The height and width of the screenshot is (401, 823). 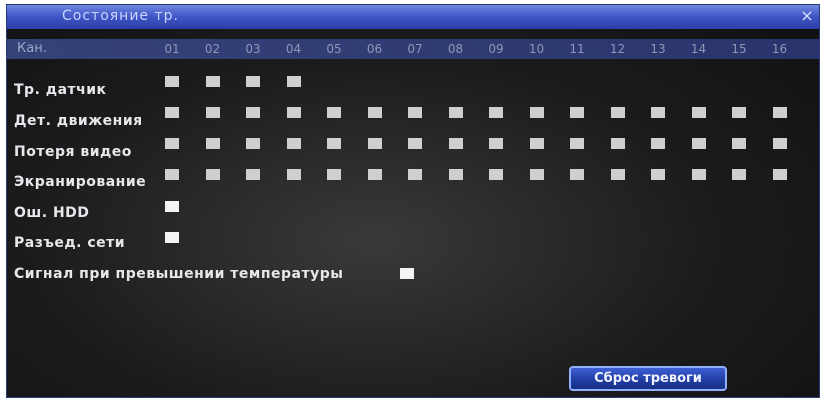 I want to click on channel-number-09: 09, so click(x=496, y=49).